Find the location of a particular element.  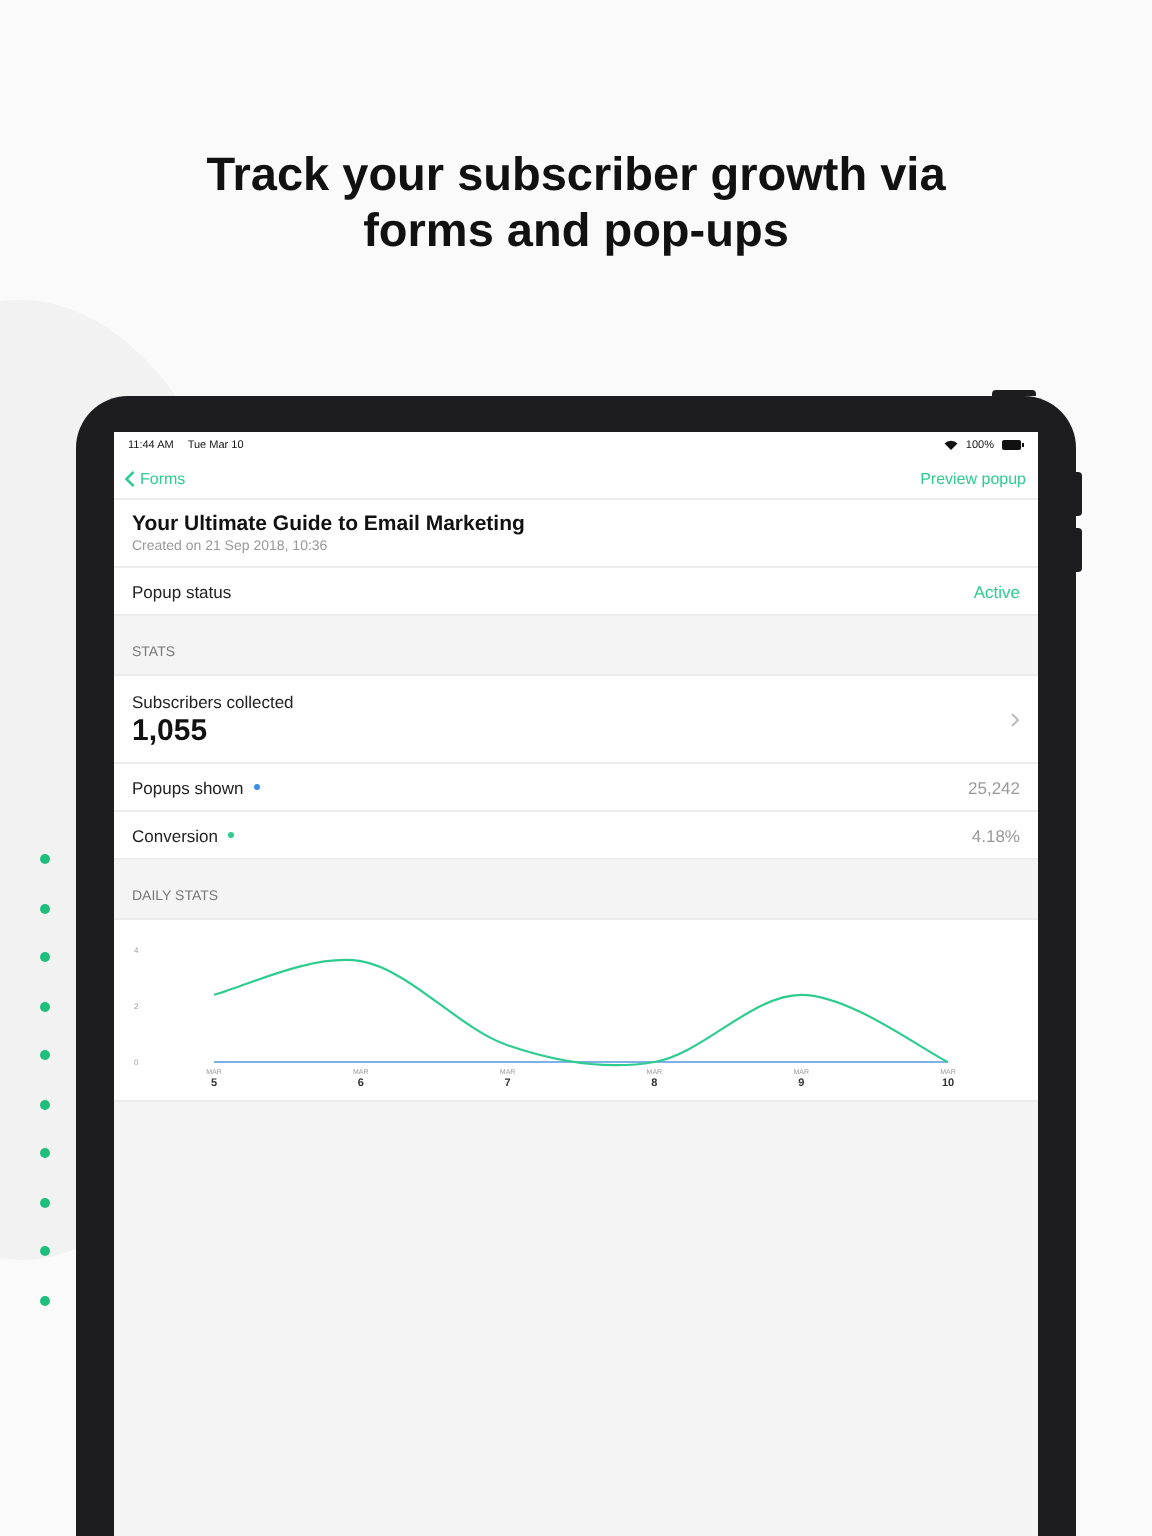

headline: Track your subscriber growth via forms and pop-ups is located at coordinates (576, 202).